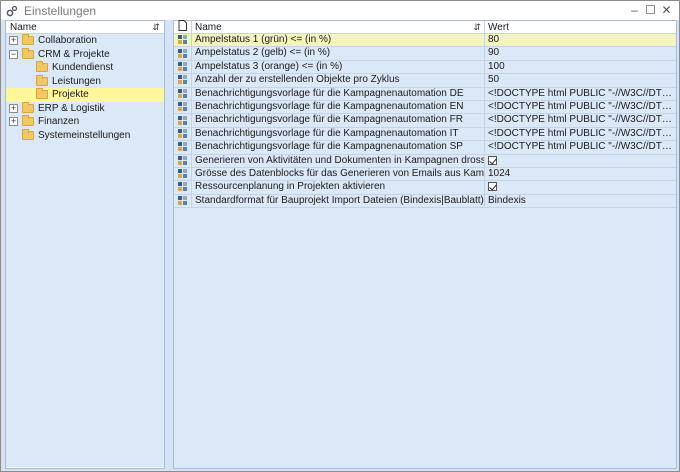 This screenshot has height=472, width=680. What do you see at coordinates (580, 174) in the screenshot?
I see `setting-value: 1024` at bounding box center [580, 174].